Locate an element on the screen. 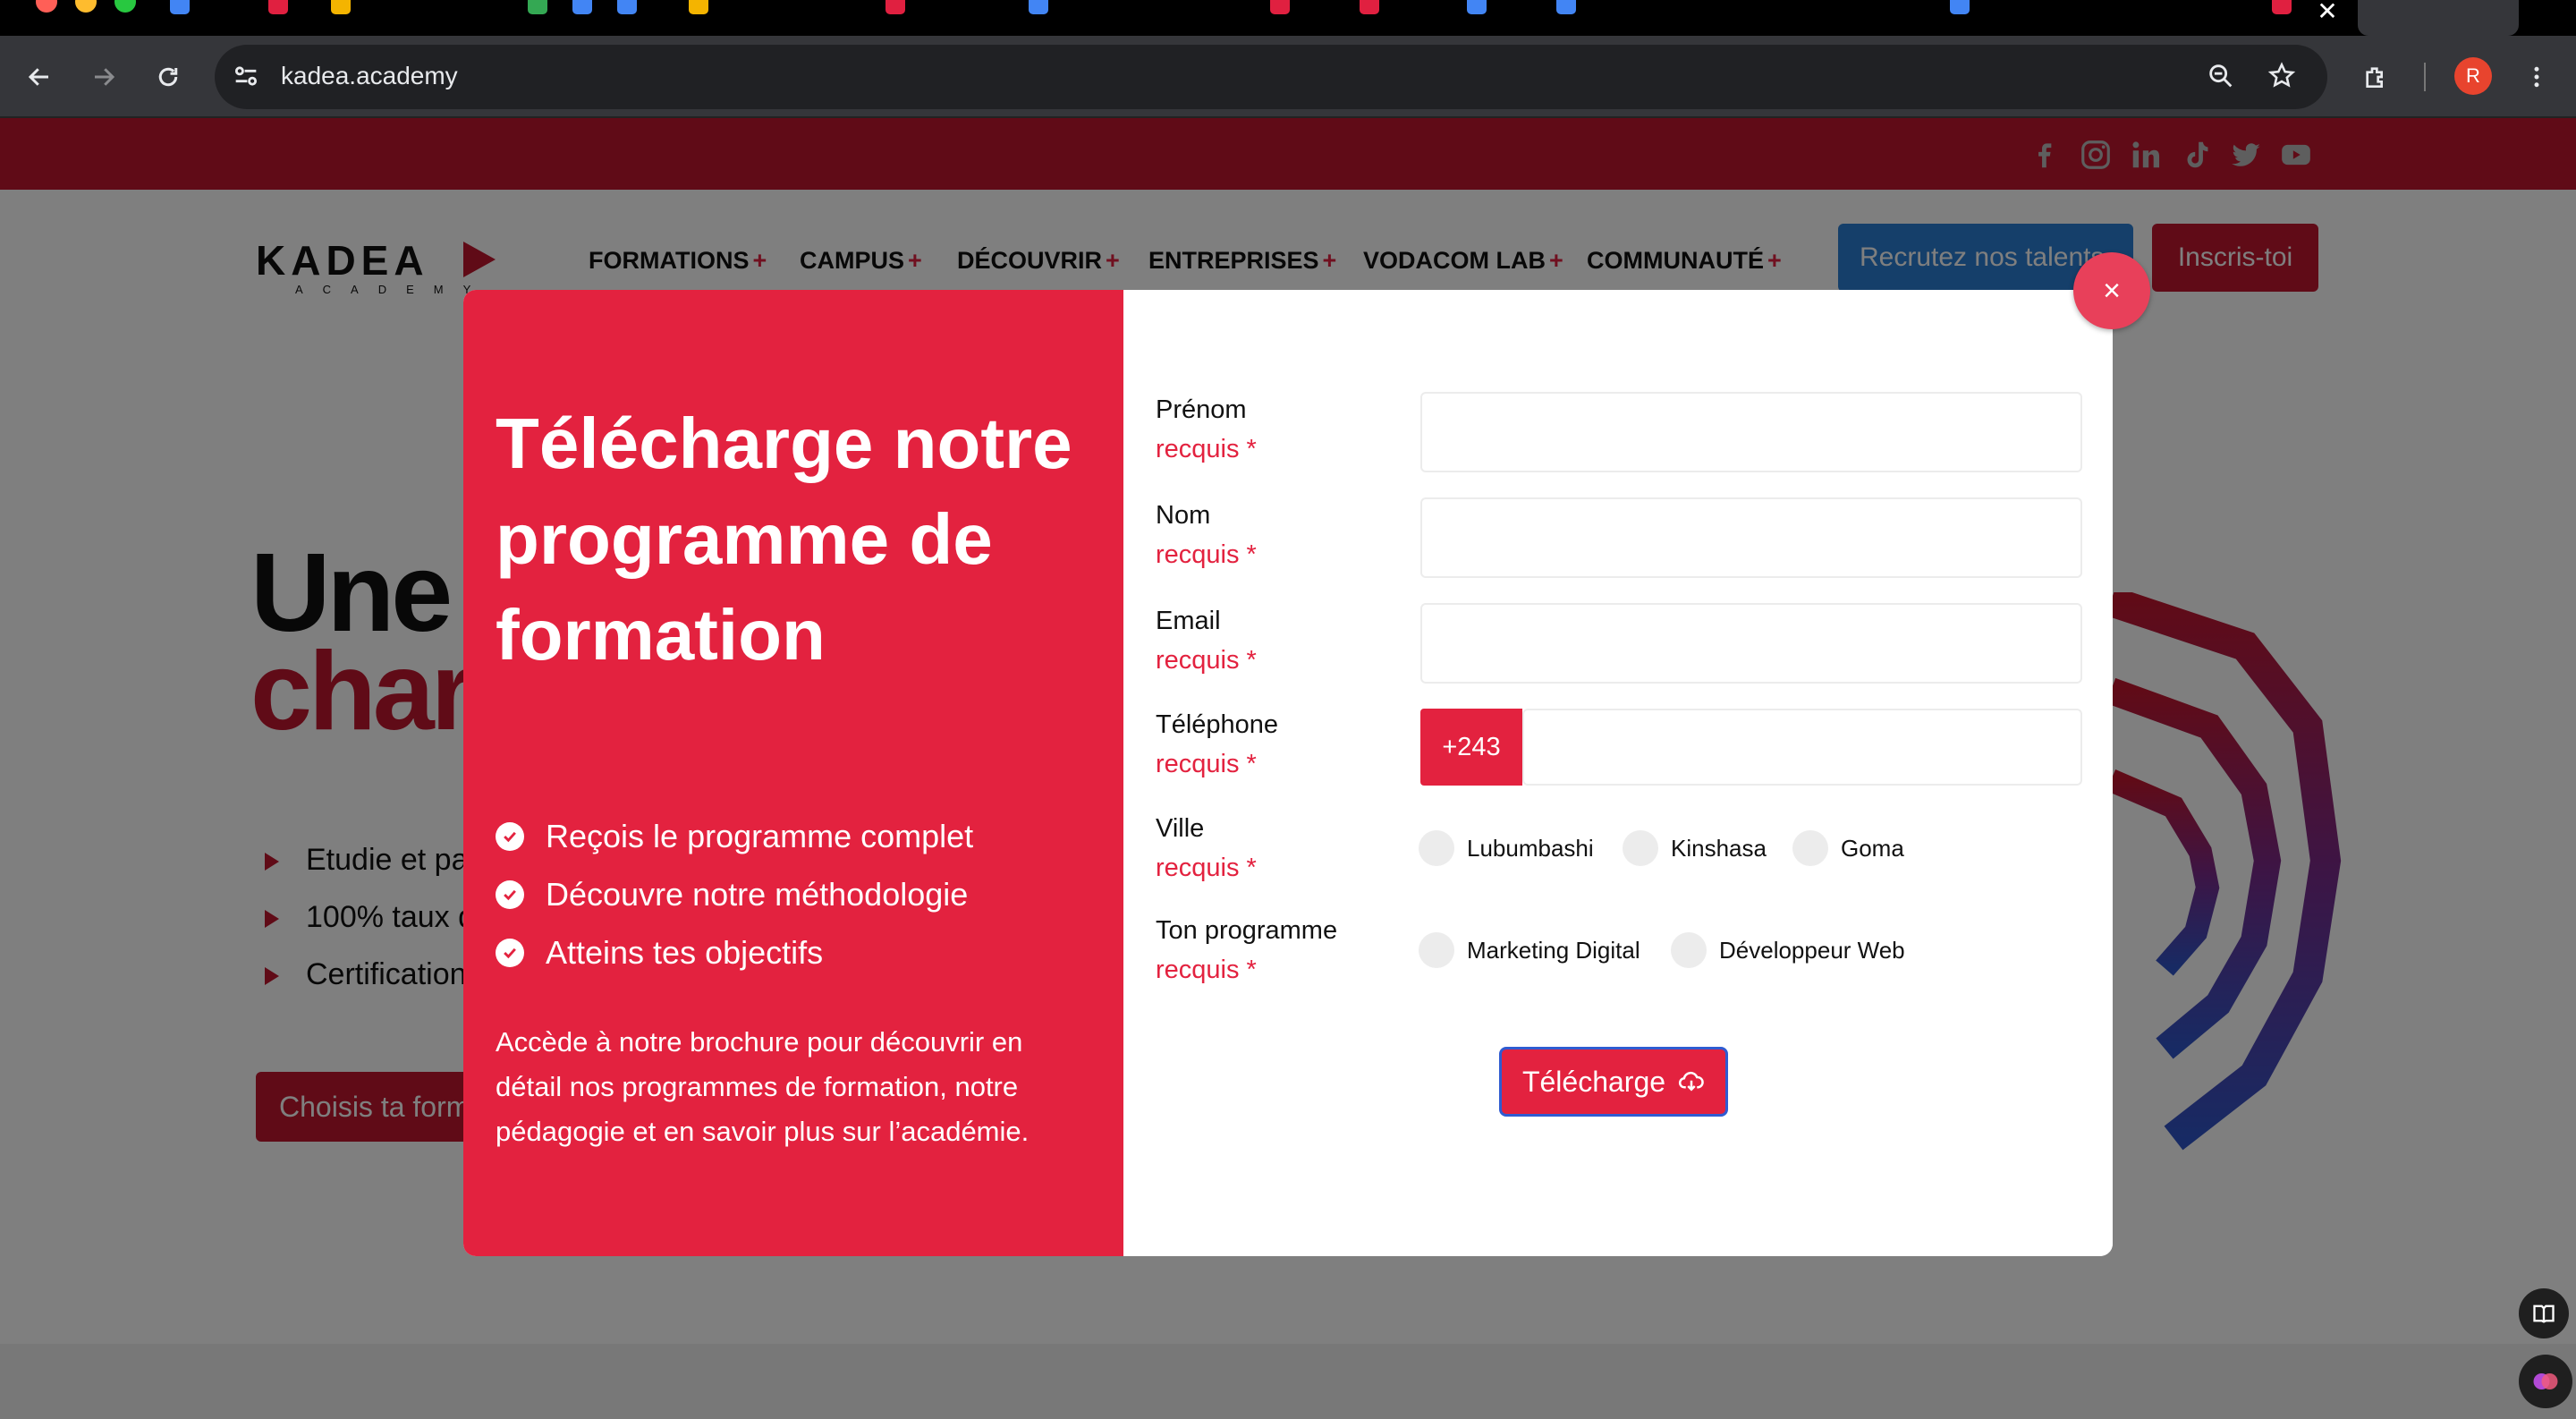  nom-label: Nom is located at coordinates (1183, 515).